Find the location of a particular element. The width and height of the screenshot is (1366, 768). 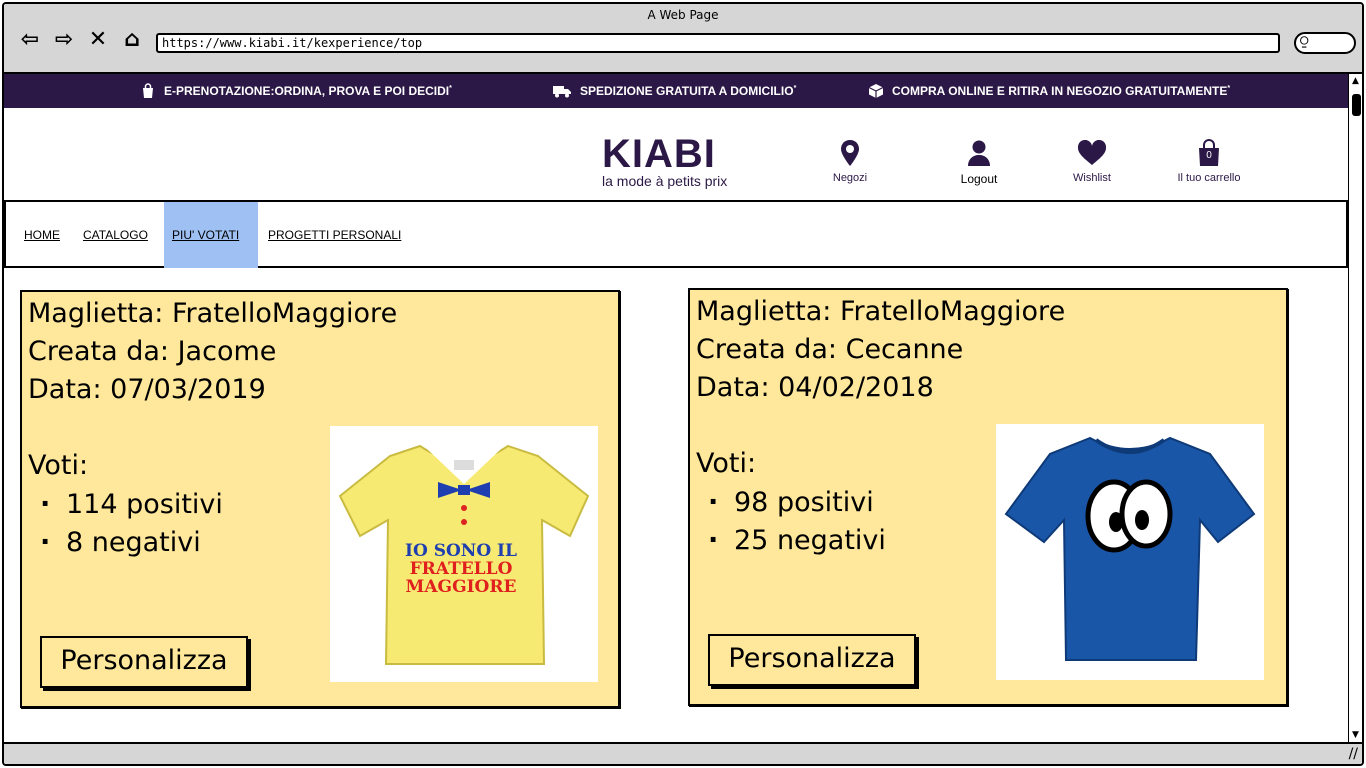

cart-count-badge: 0 is located at coordinates (1209, 155).